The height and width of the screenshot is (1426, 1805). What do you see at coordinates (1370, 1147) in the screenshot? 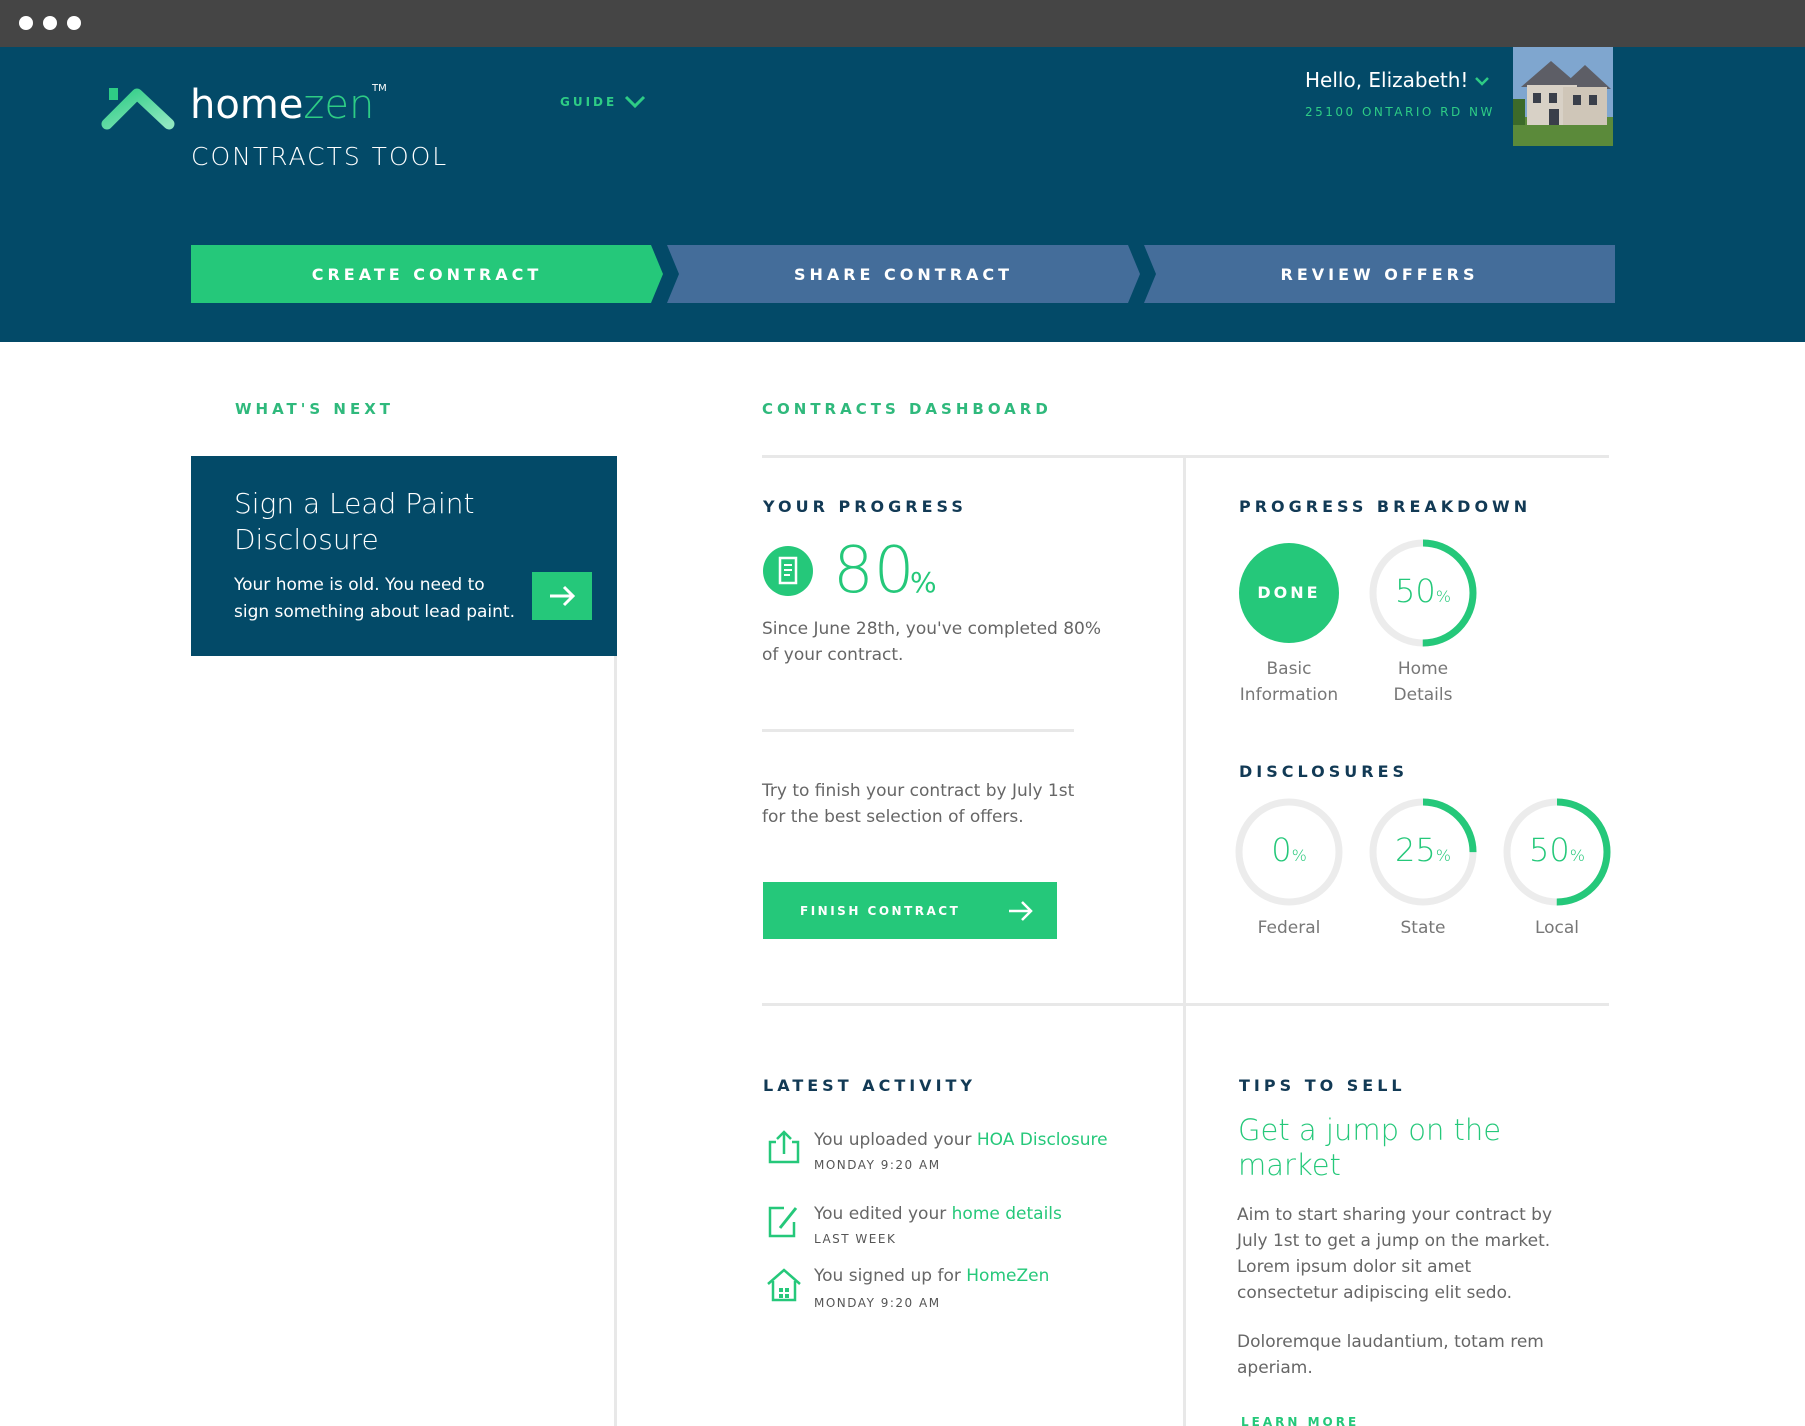
I see `tips-title: Get a jump on the market` at bounding box center [1370, 1147].